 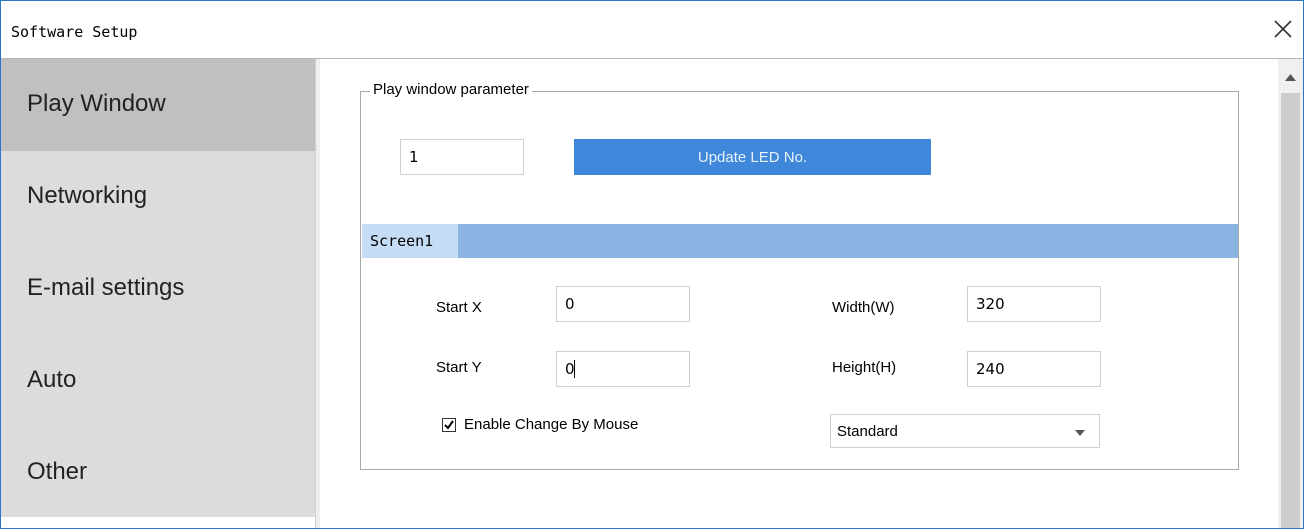 I want to click on tab-screen1: Screen1, so click(x=410, y=241).